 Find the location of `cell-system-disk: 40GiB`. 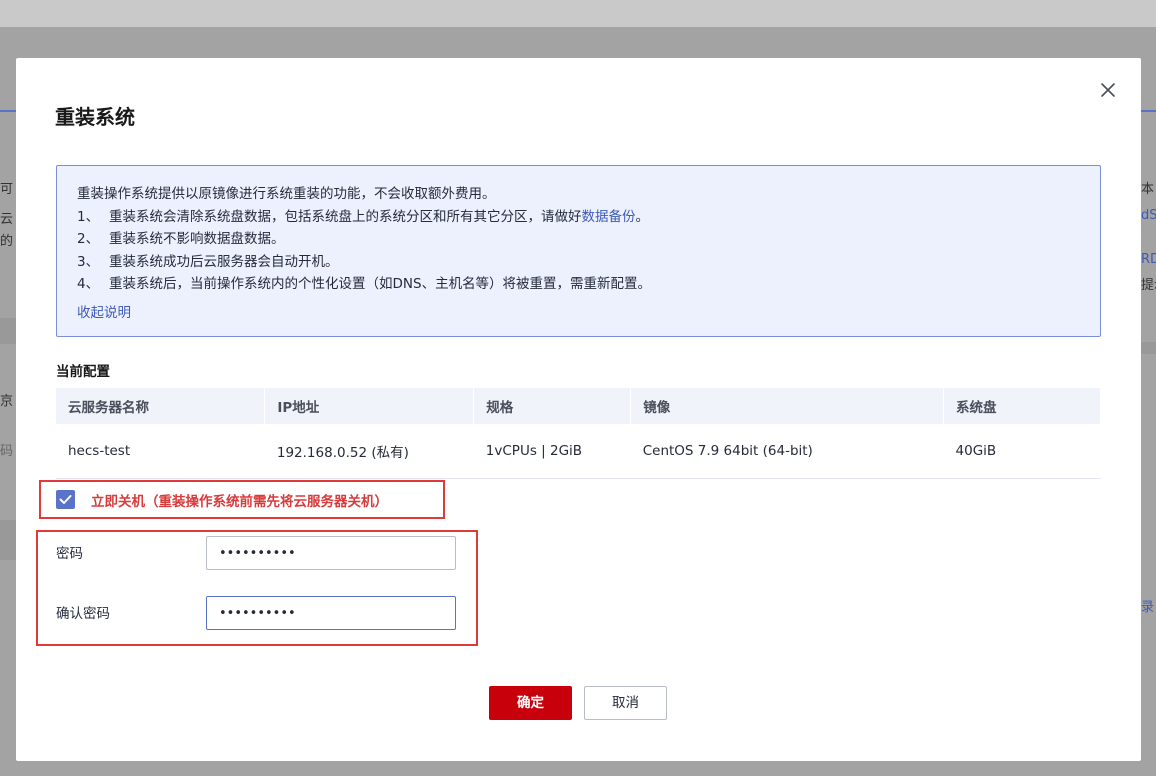

cell-system-disk: 40GiB is located at coordinates (1022, 451).